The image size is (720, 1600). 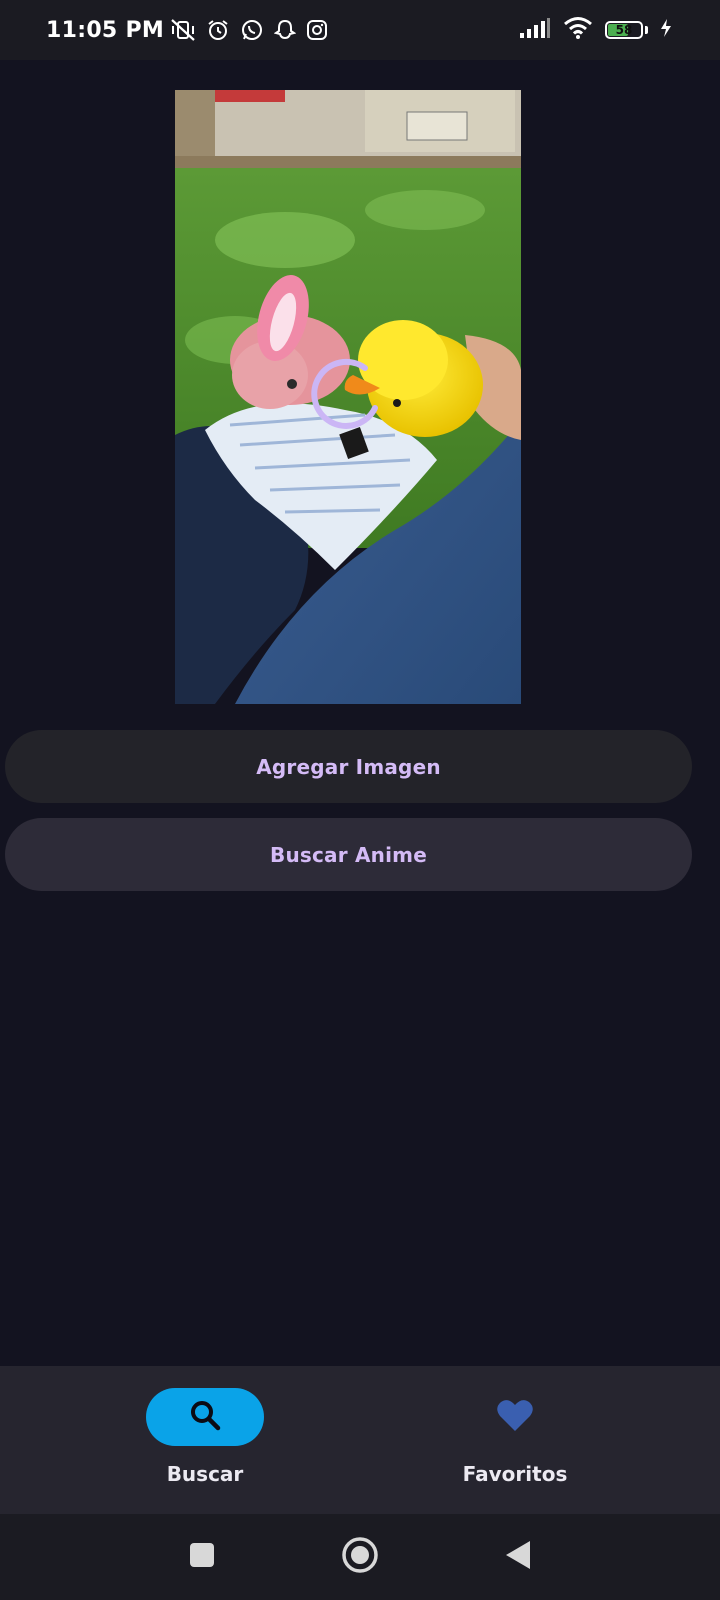 What do you see at coordinates (360, 1440) in the screenshot?
I see `bottom-navigation: Buscar Favoritos` at bounding box center [360, 1440].